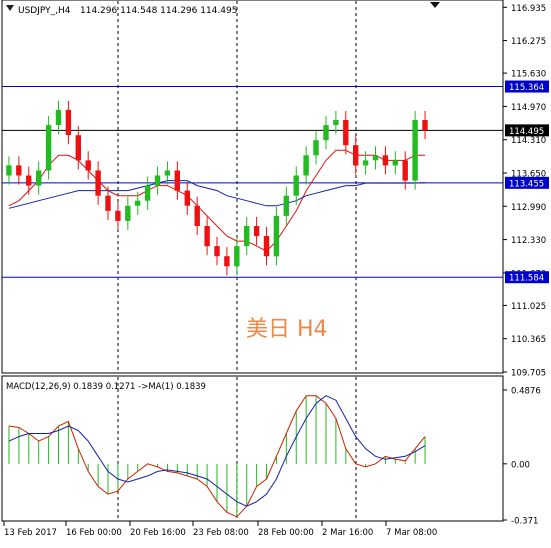 The width and height of the screenshot is (551, 548). Describe the element at coordinates (524, 522) in the screenshot. I see `macd-tick-label: -0.371` at that location.